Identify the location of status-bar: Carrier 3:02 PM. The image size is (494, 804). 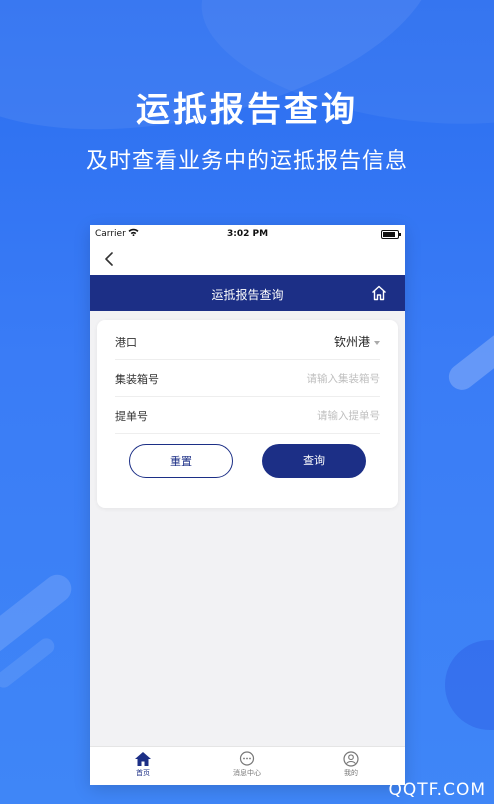
(247, 234).